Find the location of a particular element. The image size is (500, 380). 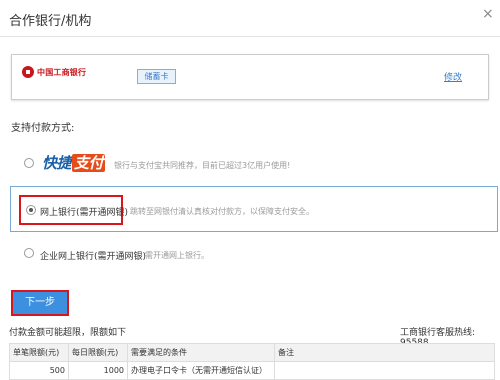

online-banking-radio is located at coordinates (31, 210).